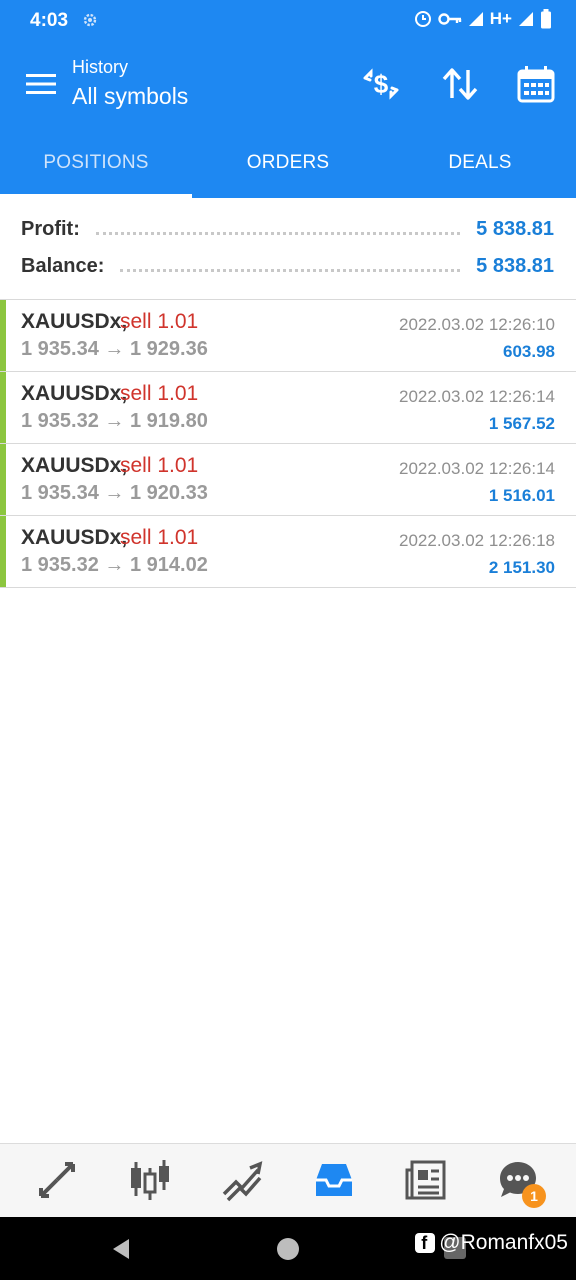 The height and width of the screenshot is (1280, 576). Describe the element at coordinates (288, 1180) in the screenshot. I see `bottom-navigation: 1` at that location.